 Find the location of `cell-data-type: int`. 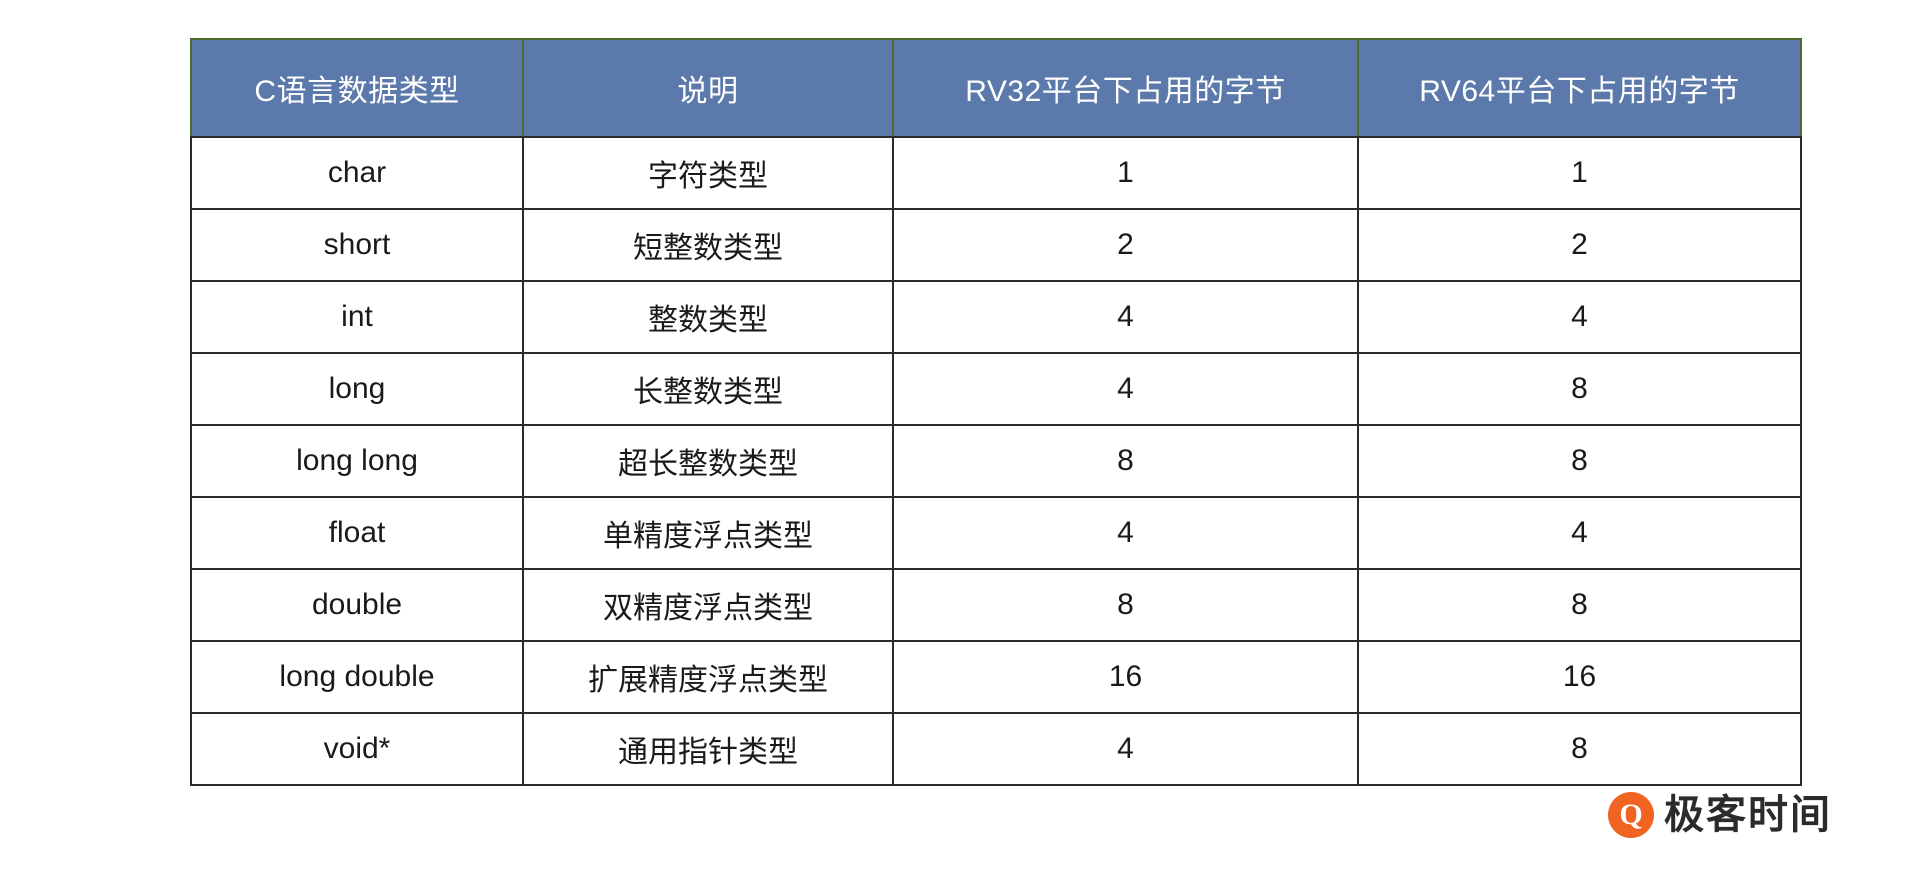

cell-data-type: int is located at coordinates (357, 317).